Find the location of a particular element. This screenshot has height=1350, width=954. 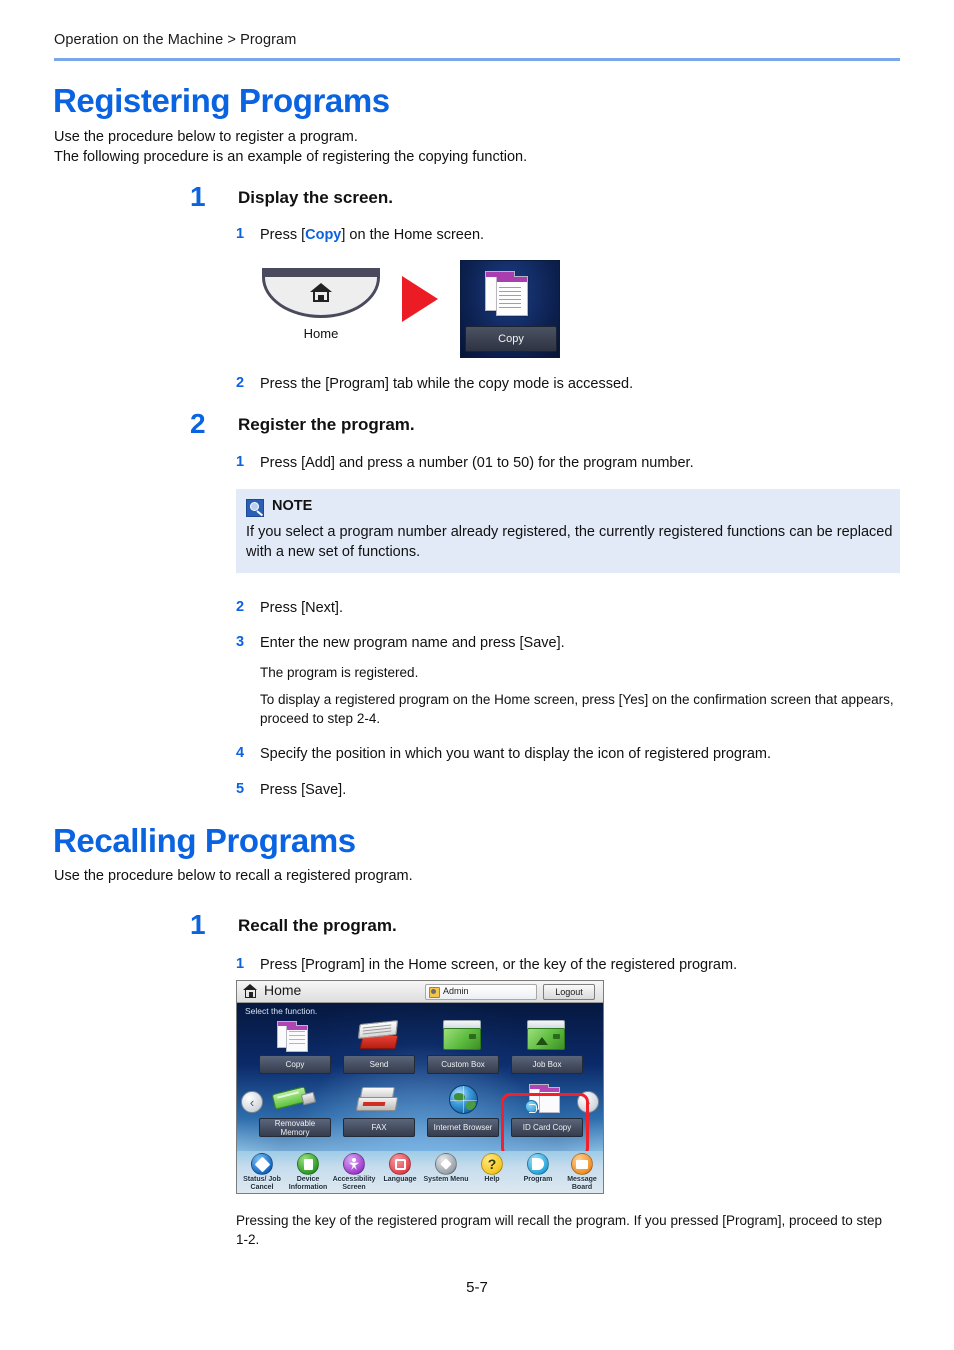

breadcrumb: Operation on the Machine > Program is located at coordinates (175, 40).